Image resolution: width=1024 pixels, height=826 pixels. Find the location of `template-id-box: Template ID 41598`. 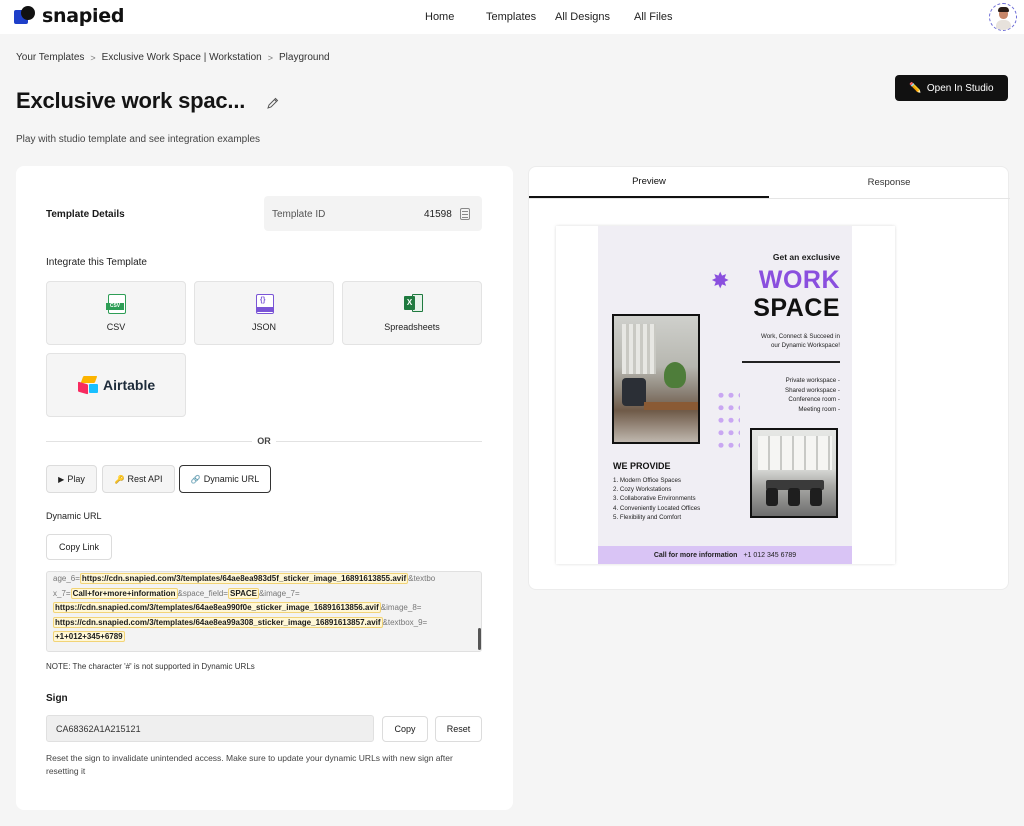

template-id-box: Template ID 41598 is located at coordinates (373, 213).